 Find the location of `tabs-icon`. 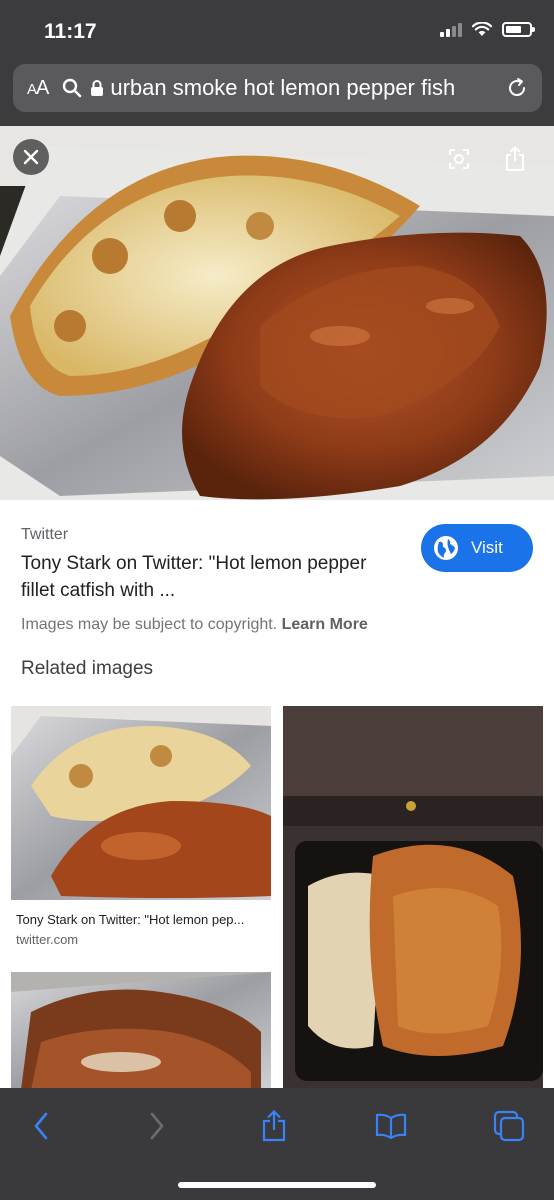

tabs-icon is located at coordinates (509, 1126).